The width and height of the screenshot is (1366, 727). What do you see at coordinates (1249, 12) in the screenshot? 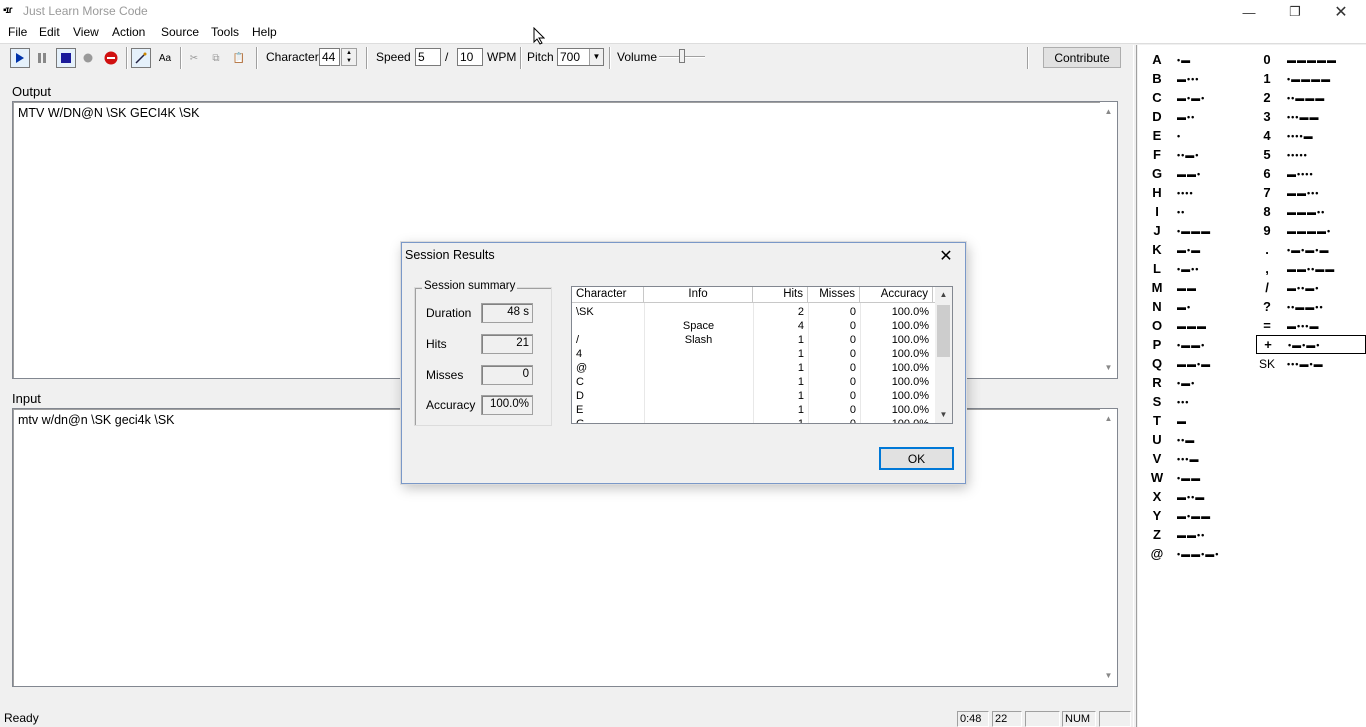
I see `minimize-button: —` at bounding box center [1249, 12].